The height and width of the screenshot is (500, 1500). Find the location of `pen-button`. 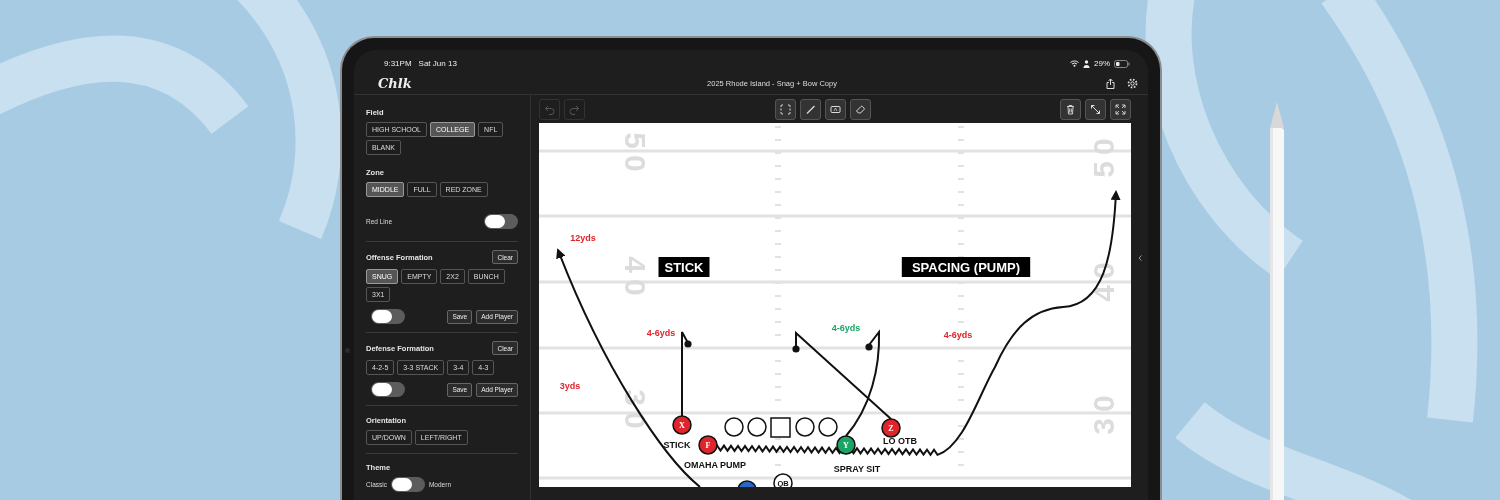

pen-button is located at coordinates (810, 109).